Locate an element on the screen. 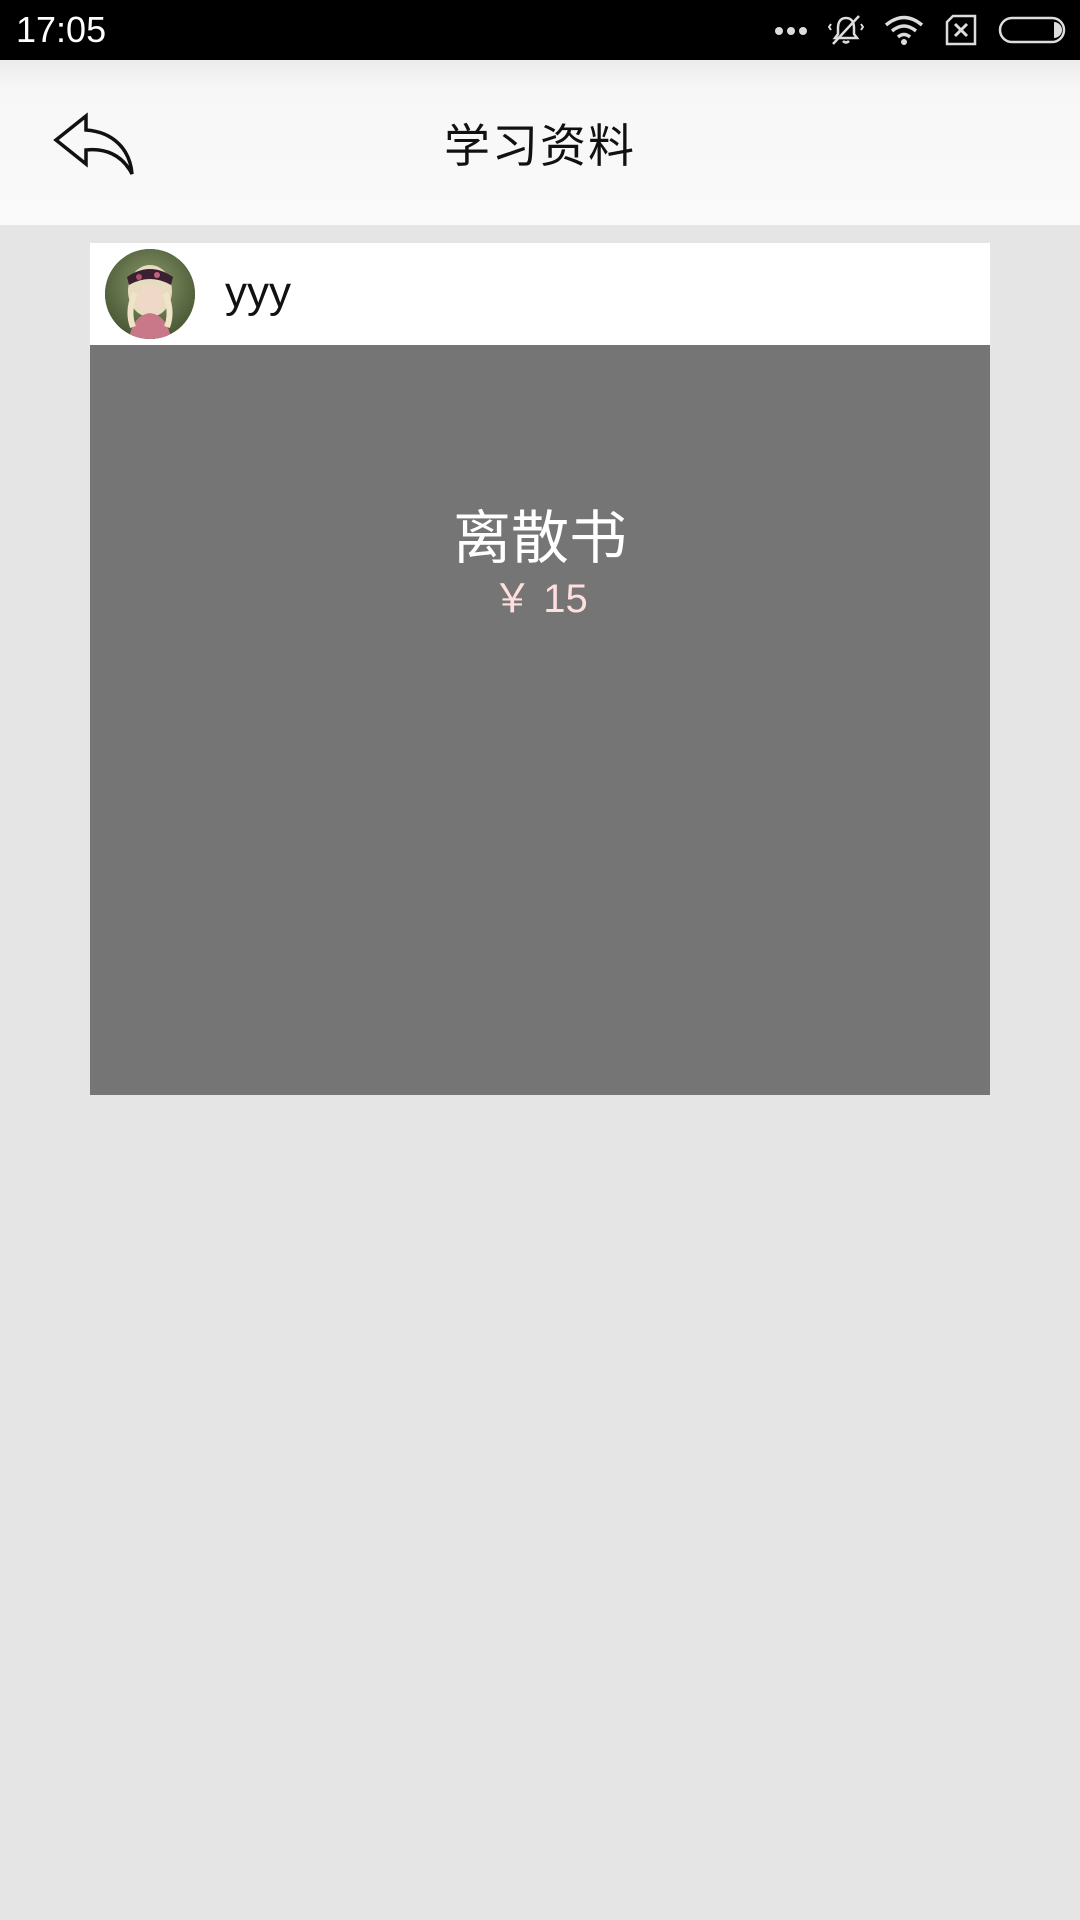 This screenshot has height=1920, width=1080. more-dots-icon is located at coordinates (791, 30).